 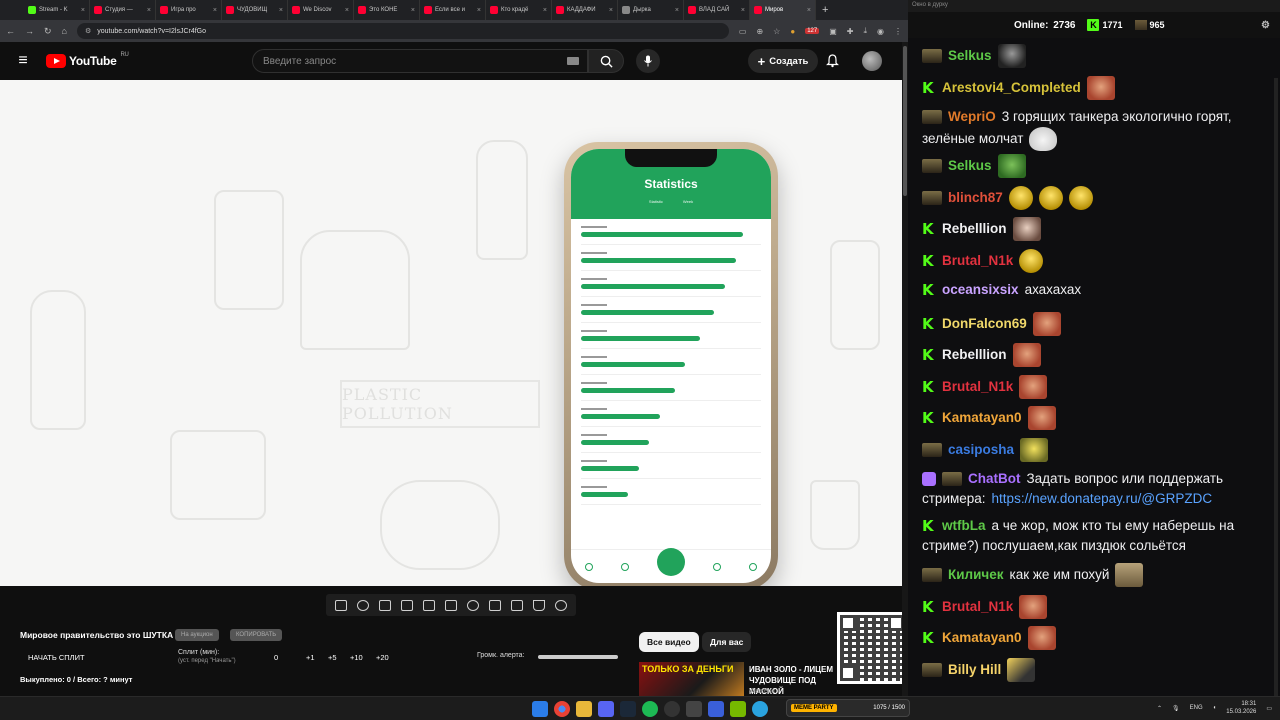 What do you see at coordinates (716, 709) in the screenshot?
I see `media-icon` at bounding box center [716, 709].